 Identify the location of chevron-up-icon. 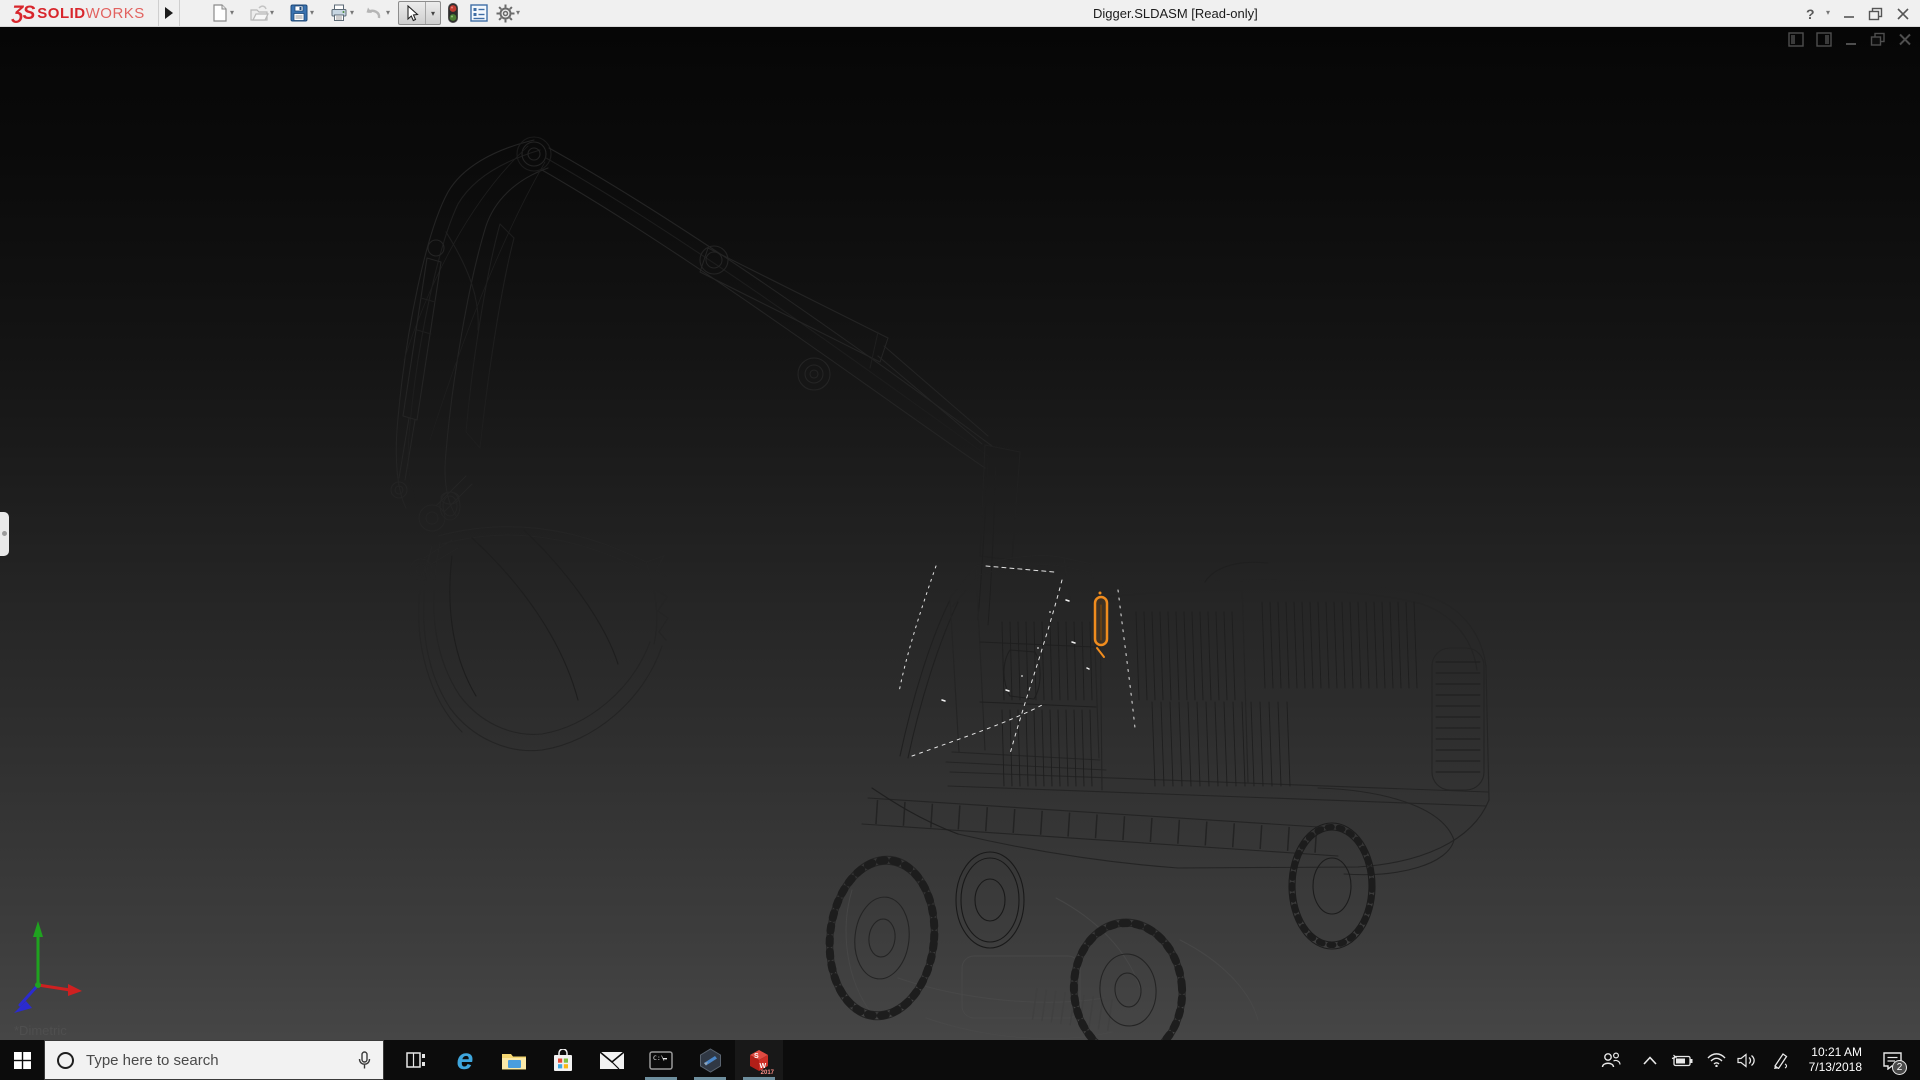
(1650, 1060).